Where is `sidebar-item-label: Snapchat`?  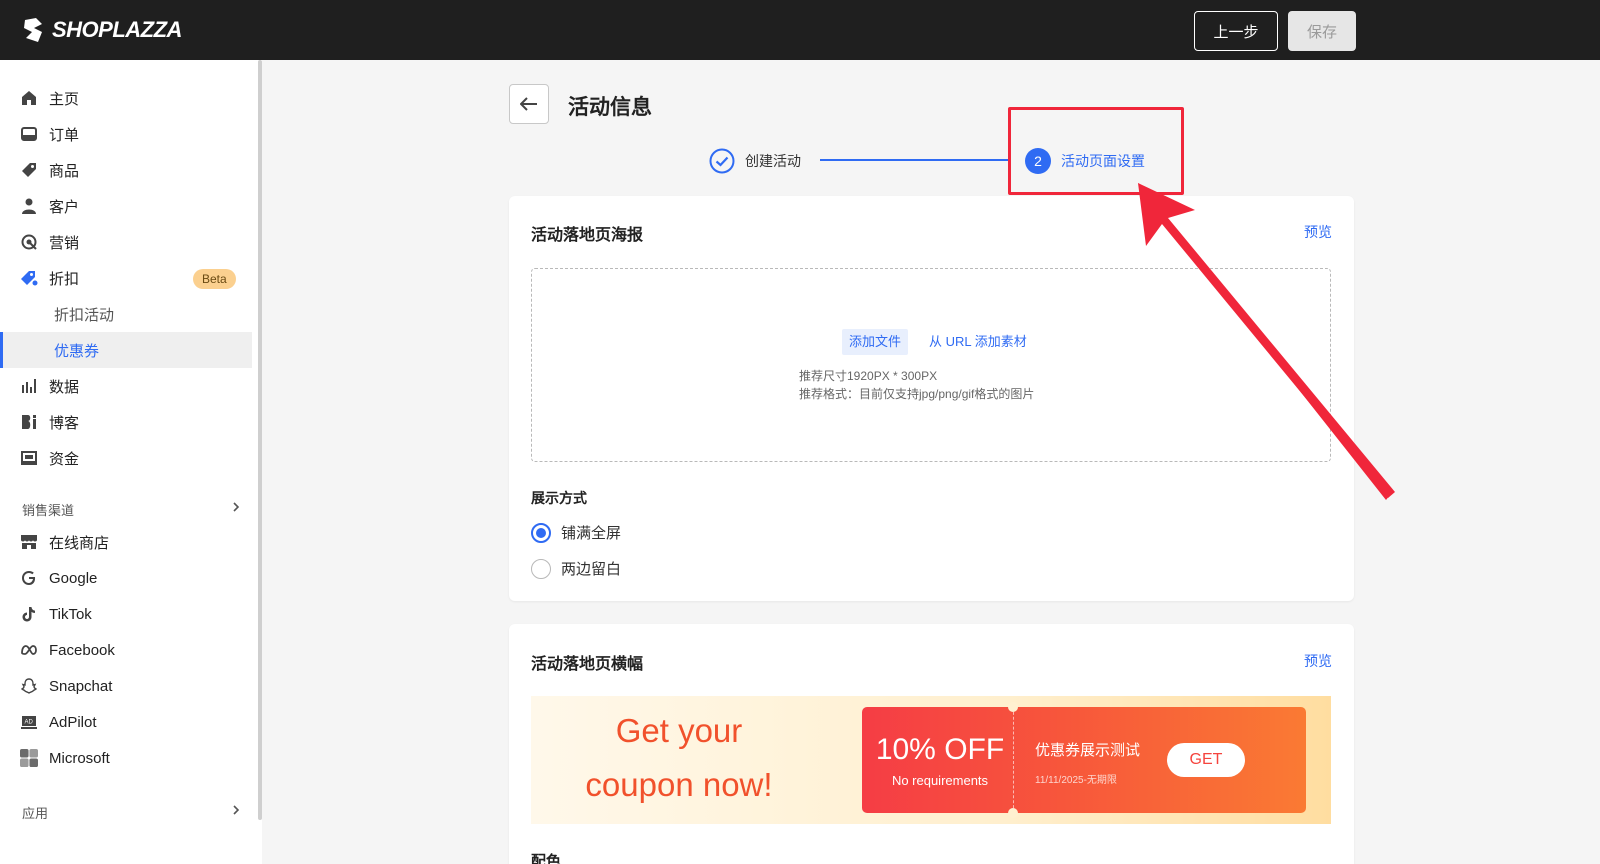 sidebar-item-label: Snapchat is located at coordinates (81, 686).